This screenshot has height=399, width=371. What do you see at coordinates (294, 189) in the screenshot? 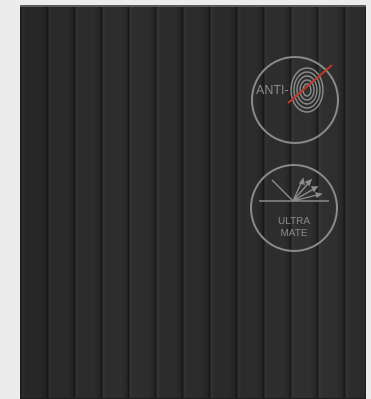
I see `light-reflection-icon` at bounding box center [294, 189].